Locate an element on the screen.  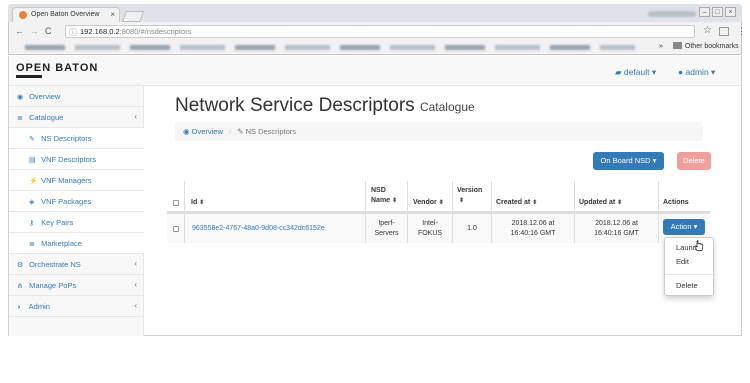
cell-text-line: 2018.12.06 at is located at coordinates (616, 223).